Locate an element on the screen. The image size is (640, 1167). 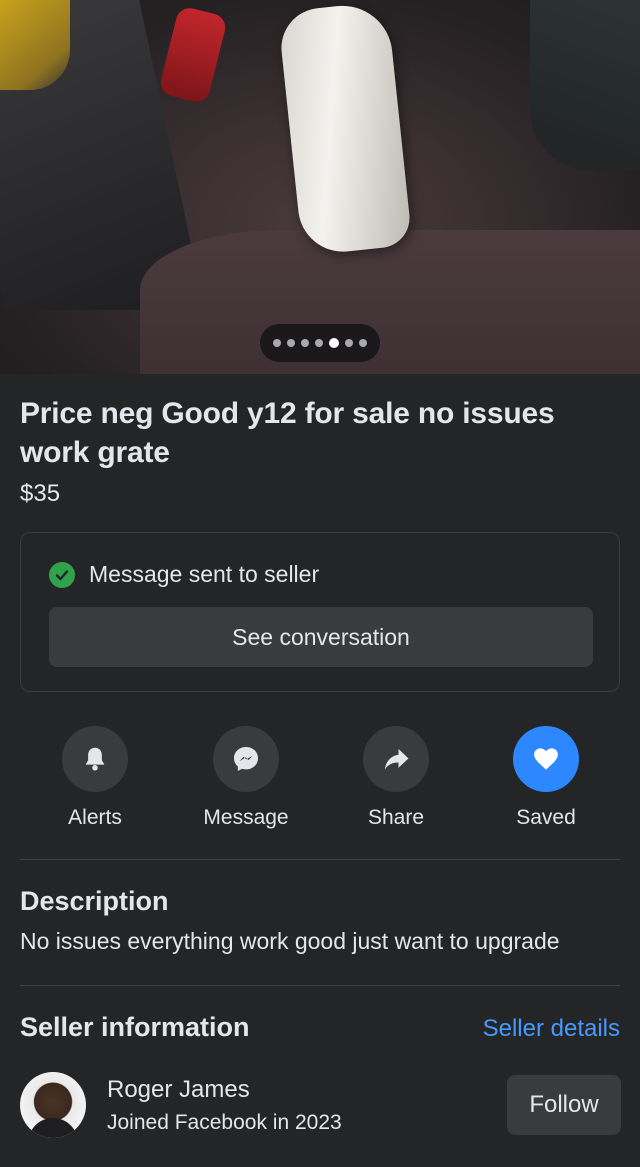
avatar-shirt is located at coordinates (53, 1128).